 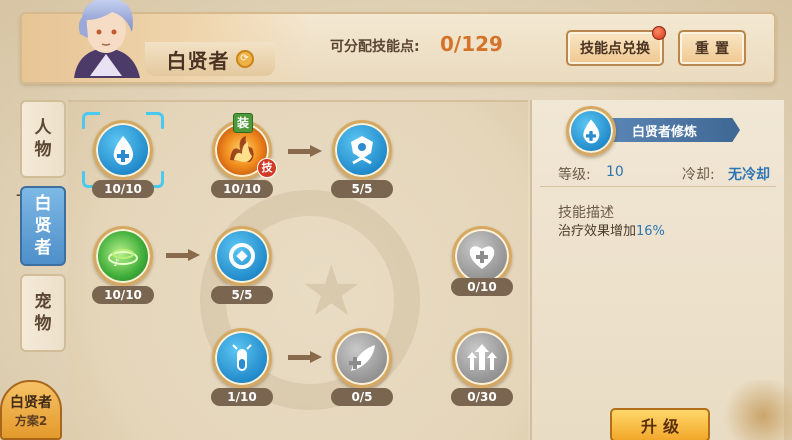 I want to click on equipped-badge: 装, so click(x=243, y=123).